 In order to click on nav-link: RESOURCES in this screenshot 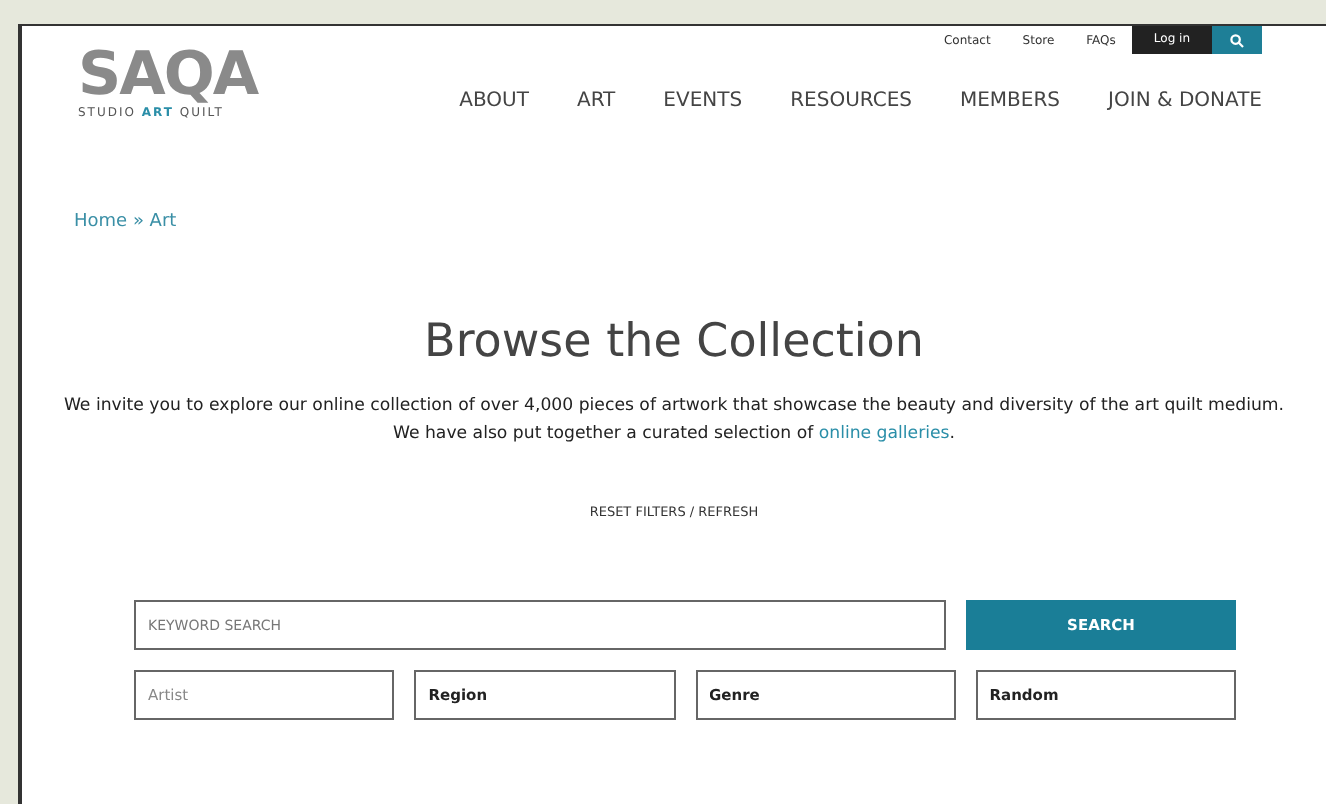, I will do `click(851, 101)`.